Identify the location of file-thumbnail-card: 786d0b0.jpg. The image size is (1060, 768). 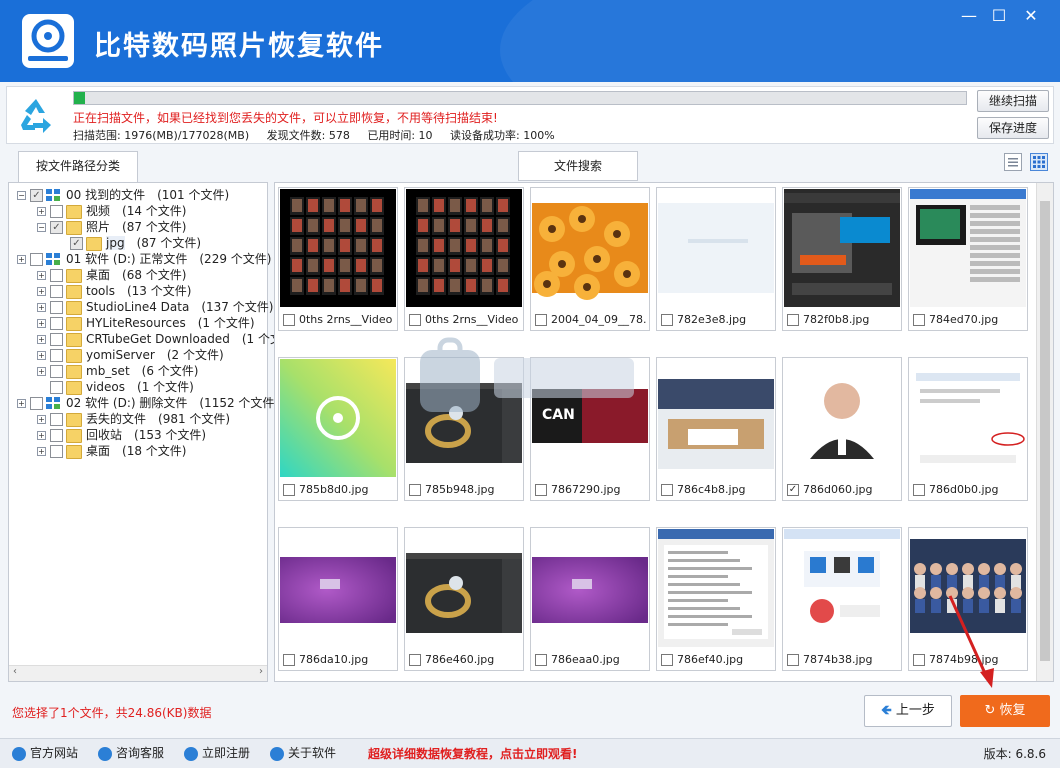
(968, 429).